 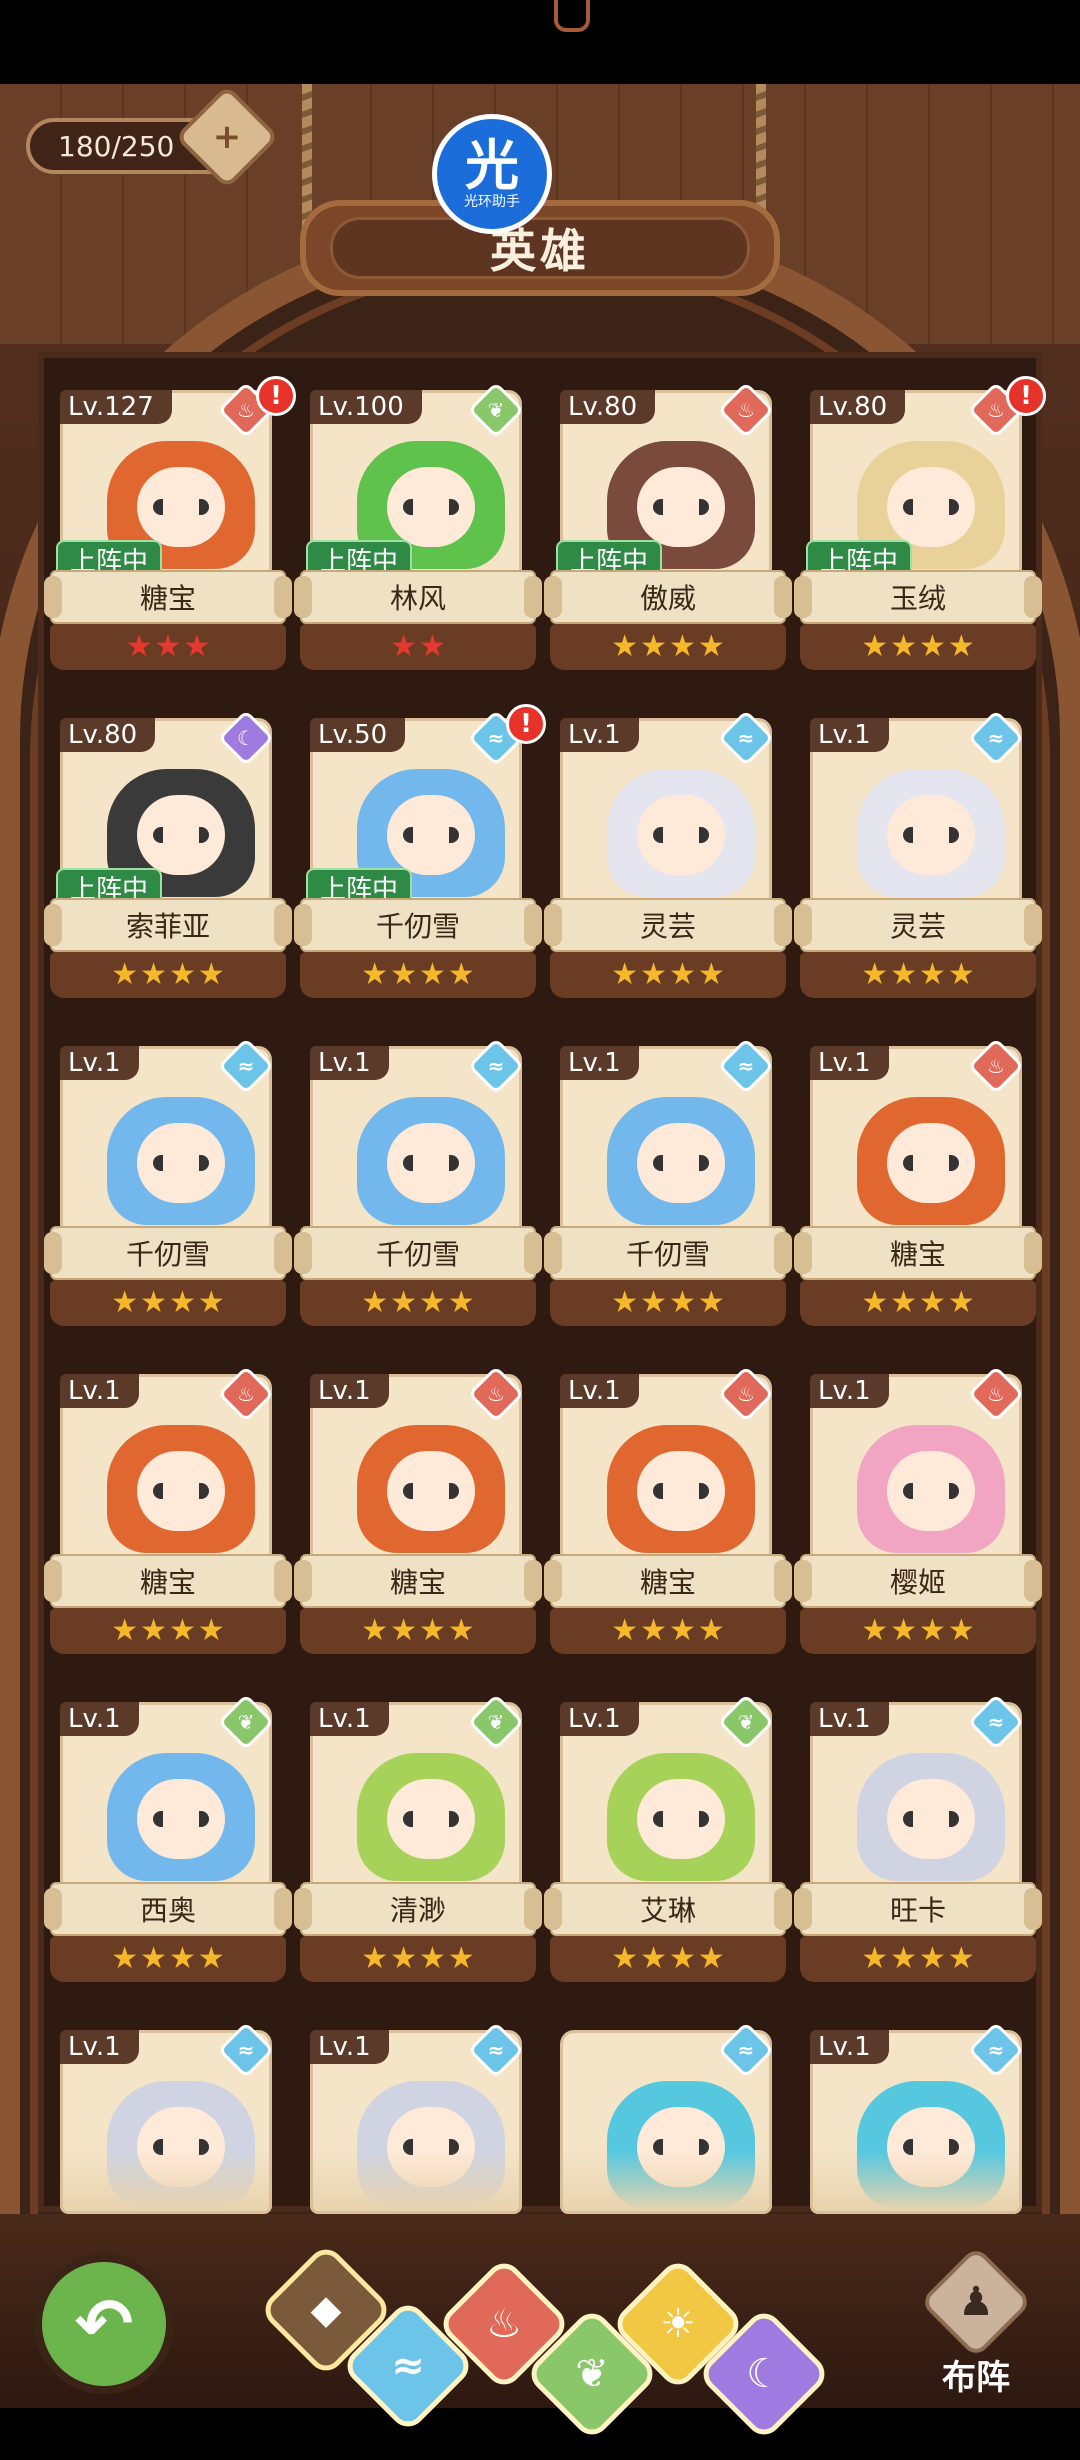 What do you see at coordinates (918, 1511) in the screenshot?
I see `hero-card: Lv.1 ♨ 樱姬 ★ ★ ★ ★` at bounding box center [918, 1511].